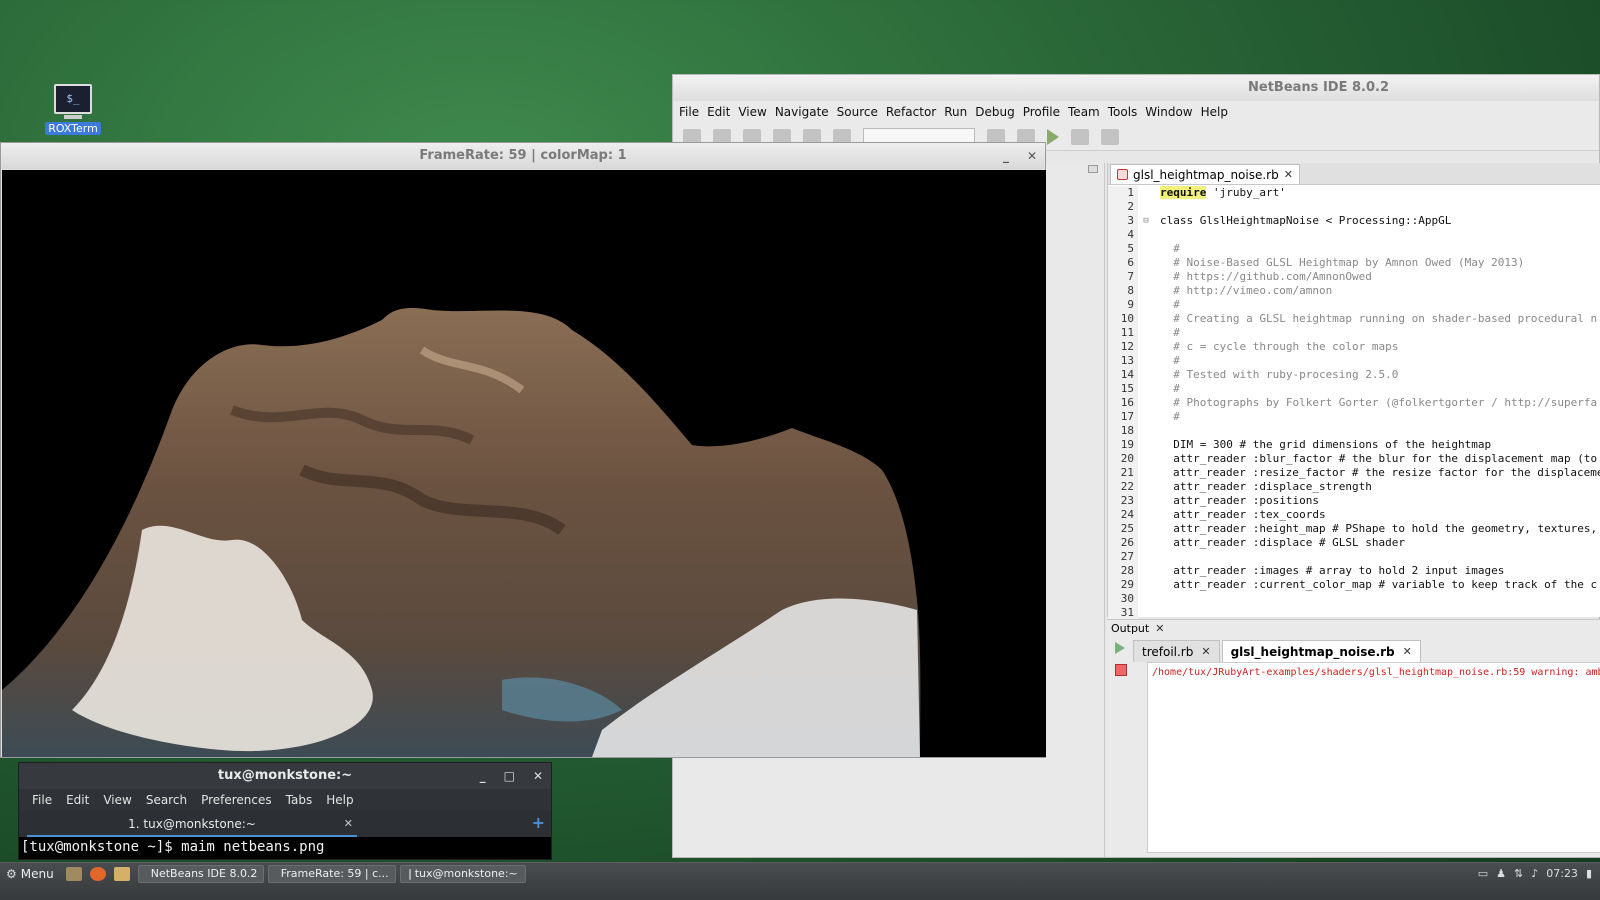 This screenshot has width=1600, height=900. What do you see at coordinates (1110, 136) in the screenshot?
I see `profile-icon` at bounding box center [1110, 136].